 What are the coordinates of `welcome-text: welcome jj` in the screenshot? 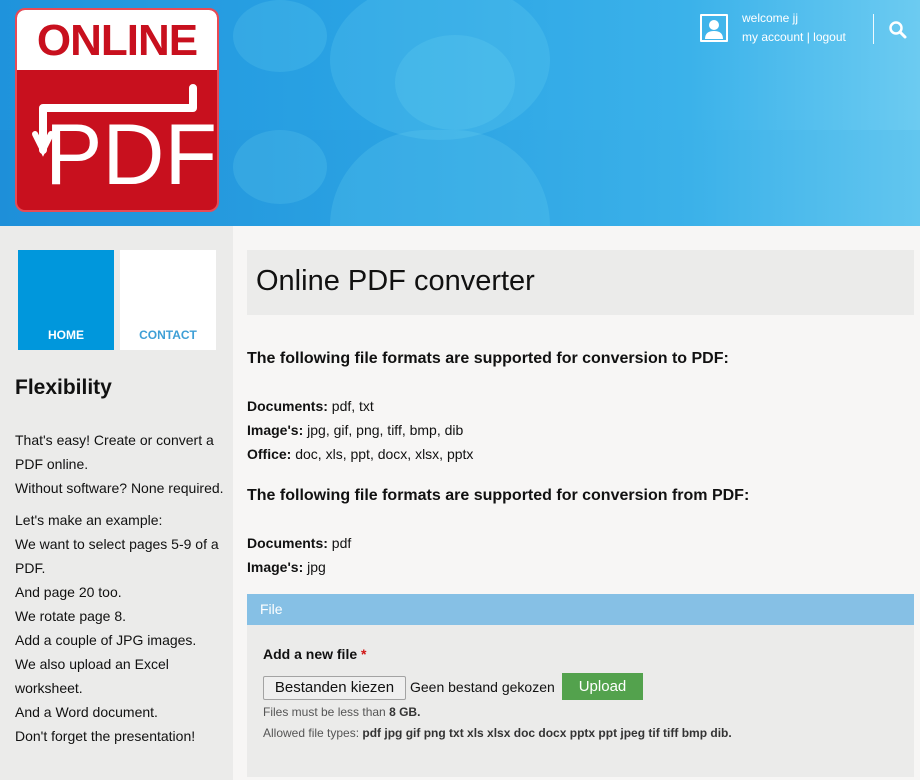 It's located at (770, 18).